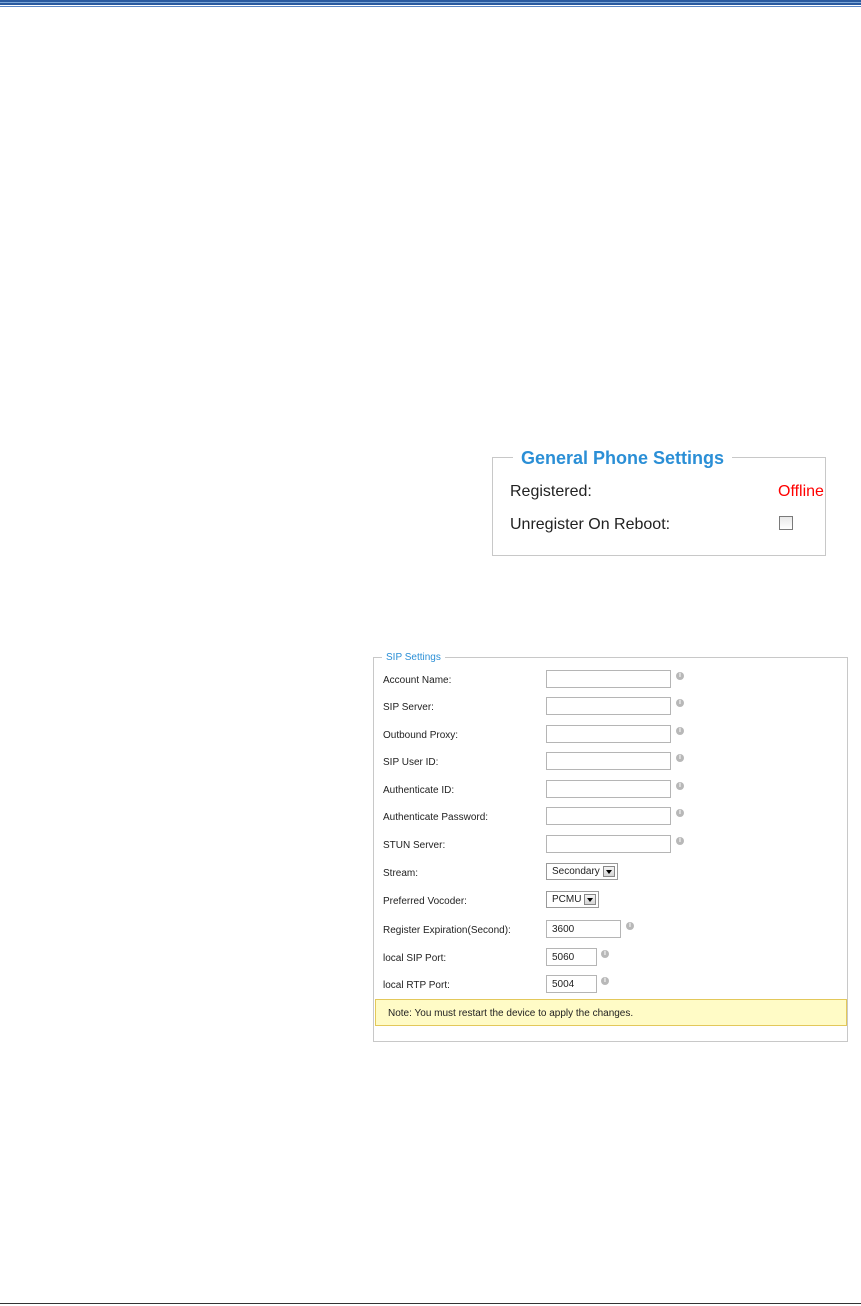 This screenshot has width=861, height=1306. I want to click on outbound-proxy-label: Outbound Proxy:, so click(421, 735).